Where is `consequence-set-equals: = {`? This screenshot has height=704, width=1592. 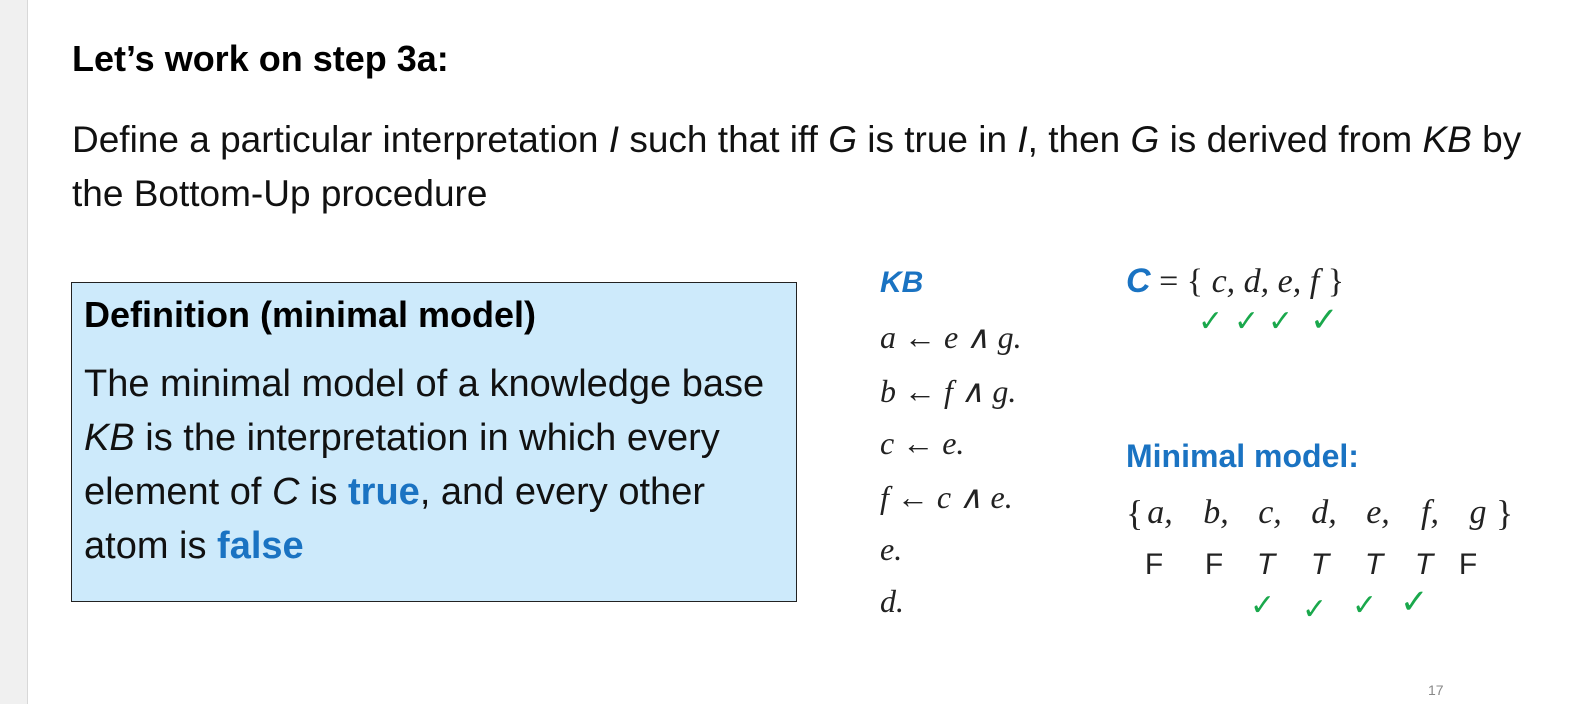
consequence-set-equals: = { is located at coordinates (1181, 281).